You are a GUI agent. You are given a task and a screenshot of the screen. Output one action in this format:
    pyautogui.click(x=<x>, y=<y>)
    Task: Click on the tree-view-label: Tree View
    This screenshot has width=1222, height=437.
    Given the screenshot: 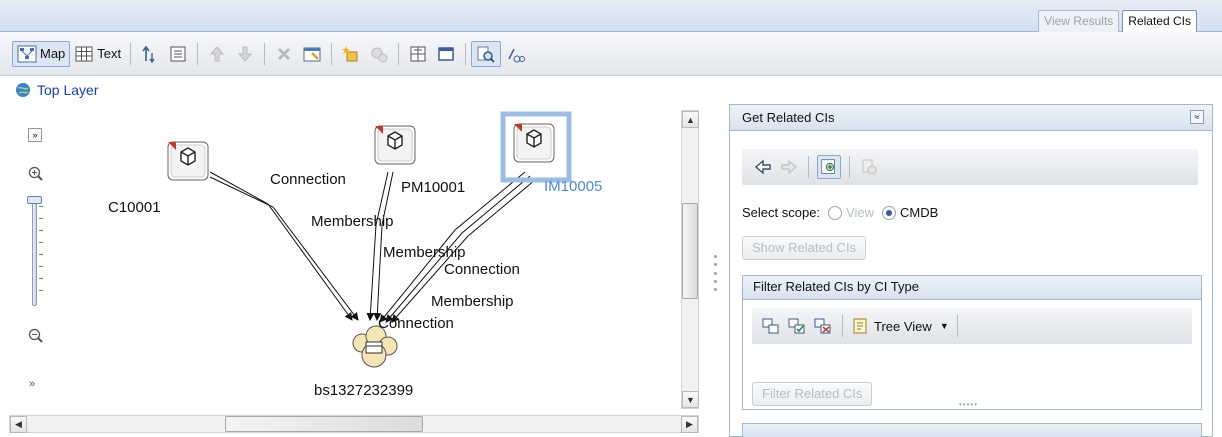 What is the action you would take?
    pyautogui.click(x=903, y=326)
    